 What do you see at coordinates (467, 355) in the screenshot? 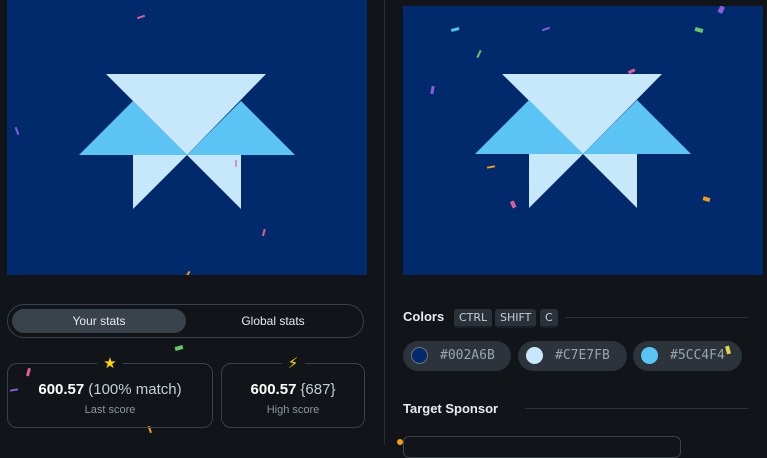
I see `swatch-hex-label: #002A6B` at bounding box center [467, 355].